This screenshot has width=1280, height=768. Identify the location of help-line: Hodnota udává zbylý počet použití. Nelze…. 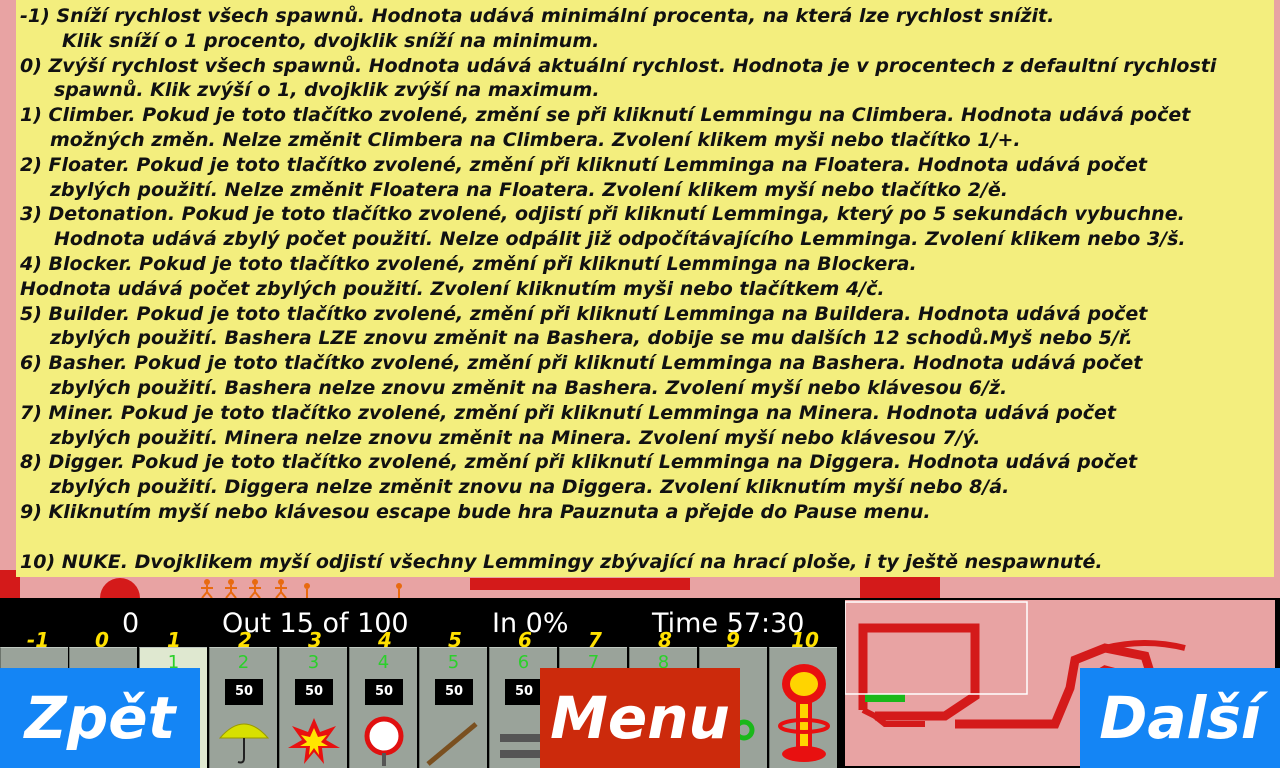
(620, 239).